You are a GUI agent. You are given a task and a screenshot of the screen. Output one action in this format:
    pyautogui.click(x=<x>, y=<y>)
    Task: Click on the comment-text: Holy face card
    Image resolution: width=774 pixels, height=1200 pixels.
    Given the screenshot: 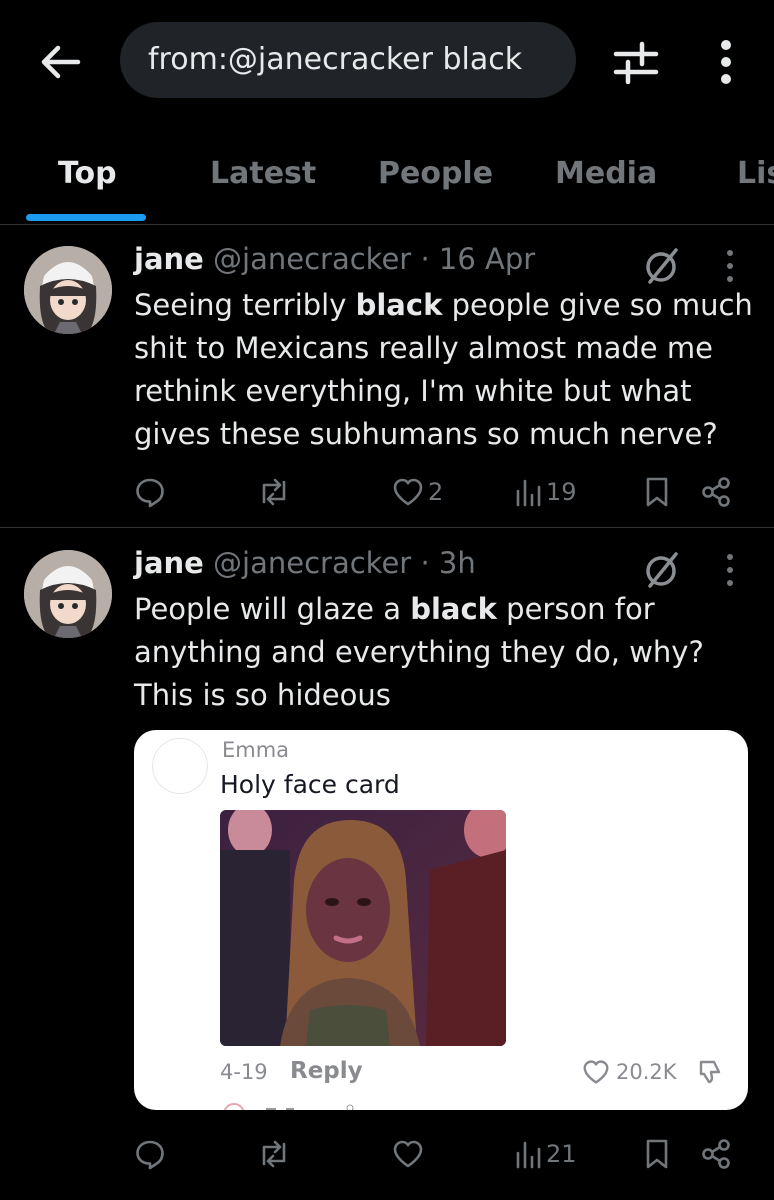 What is the action you would take?
    pyautogui.click(x=310, y=784)
    